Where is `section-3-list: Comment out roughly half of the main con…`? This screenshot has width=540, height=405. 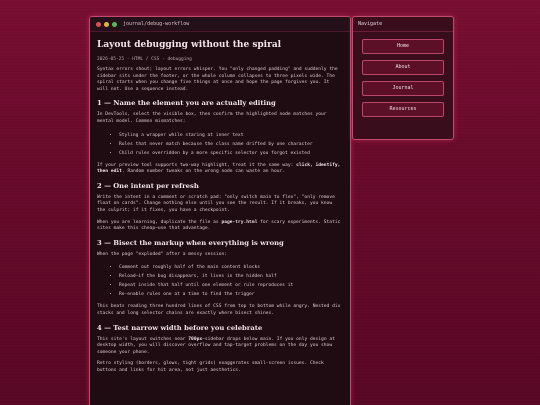 section-3-list: Comment out roughly half of the main con… is located at coordinates (220, 281).